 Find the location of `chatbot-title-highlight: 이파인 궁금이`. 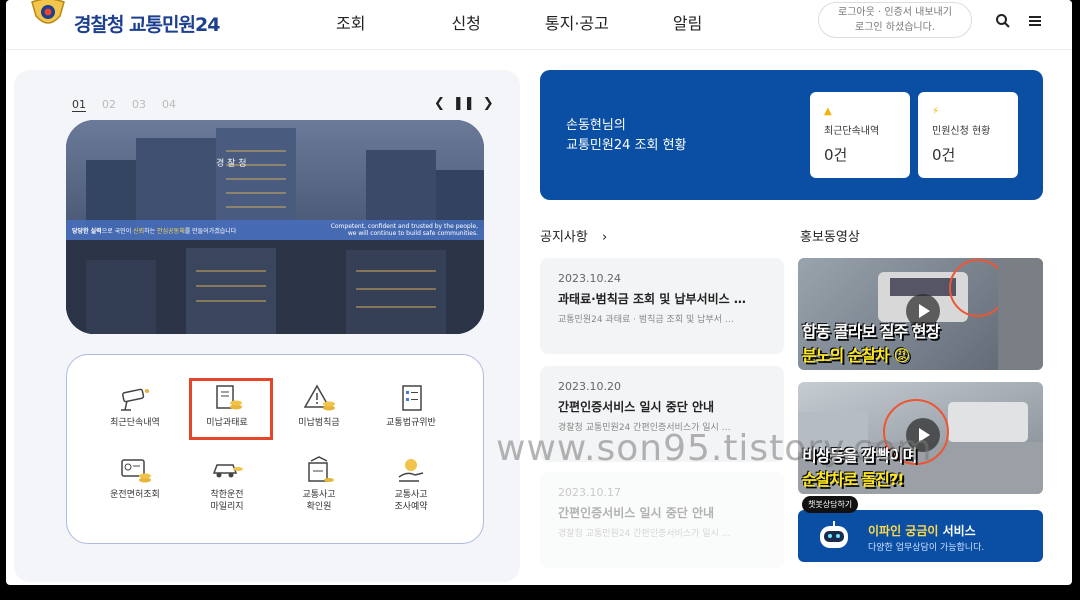

chatbot-title-highlight: 이파인 궁금이 is located at coordinates (903, 531).